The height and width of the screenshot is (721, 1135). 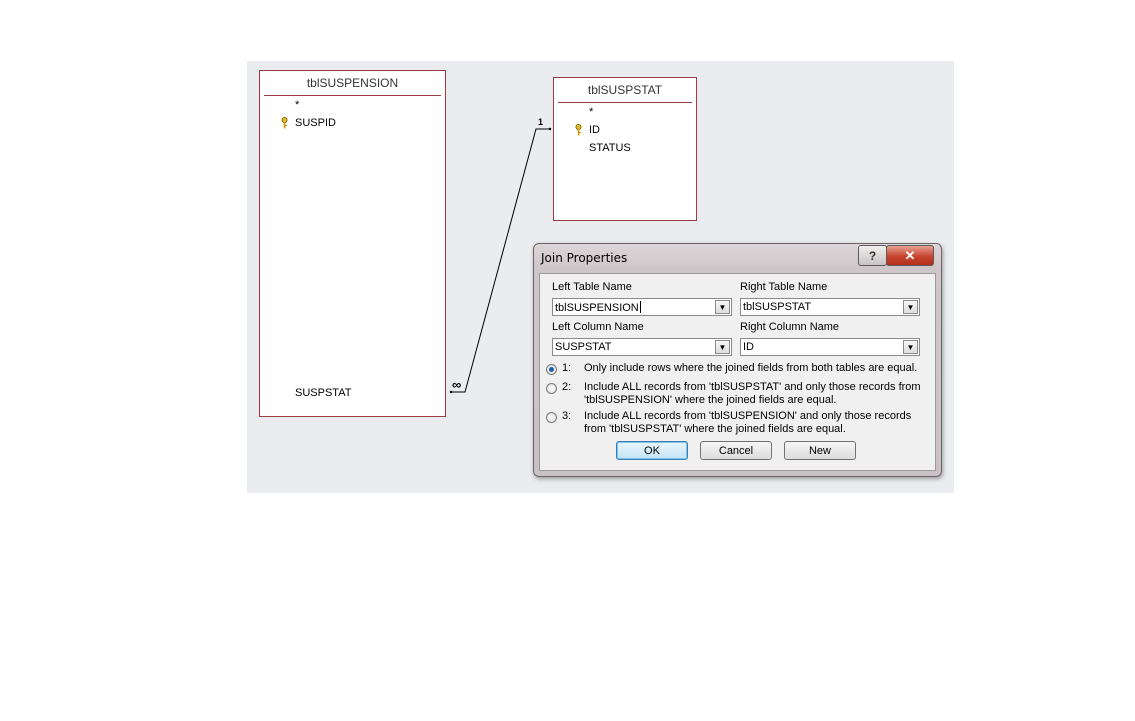 I want to click on help-icon: ?, so click(x=872, y=255).